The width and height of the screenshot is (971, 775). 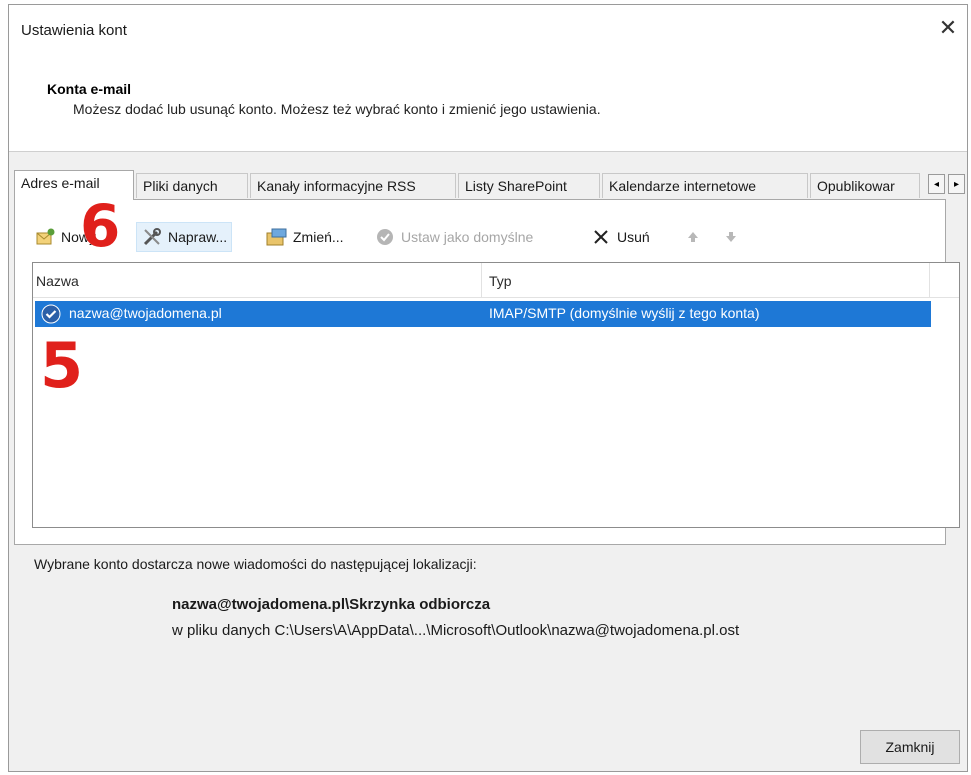 What do you see at coordinates (467, 237) in the screenshot?
I see `set-default-label: Ustaw jako domyślne` at bounding box center [467, 237].